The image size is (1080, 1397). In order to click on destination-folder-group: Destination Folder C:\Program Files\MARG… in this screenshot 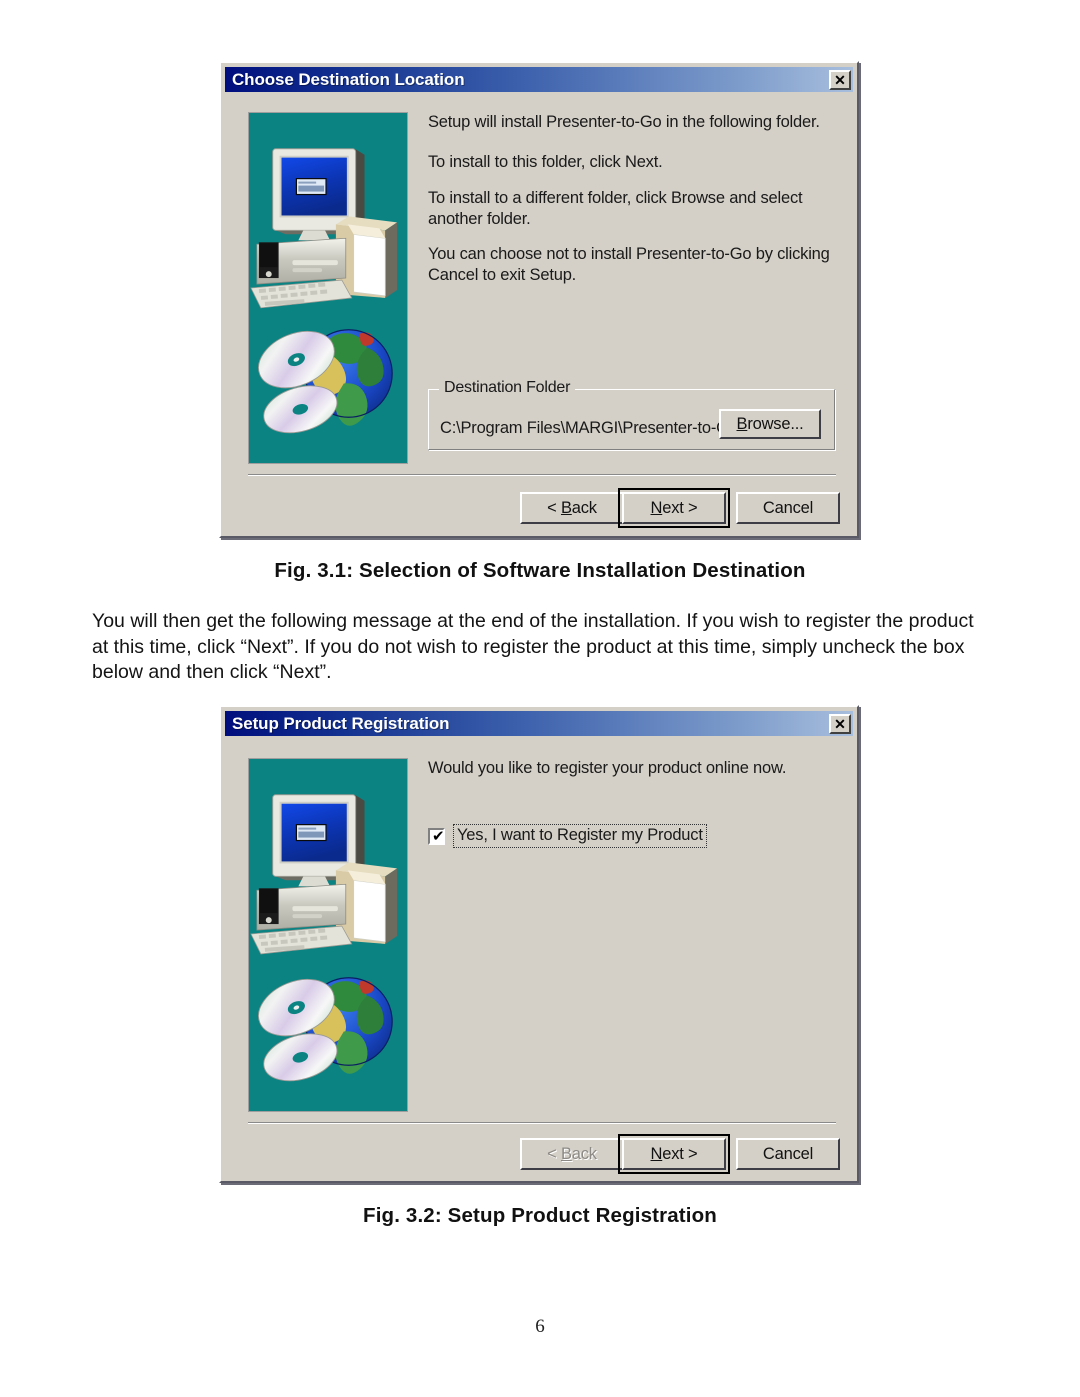, I will do `click(632, 415)`.